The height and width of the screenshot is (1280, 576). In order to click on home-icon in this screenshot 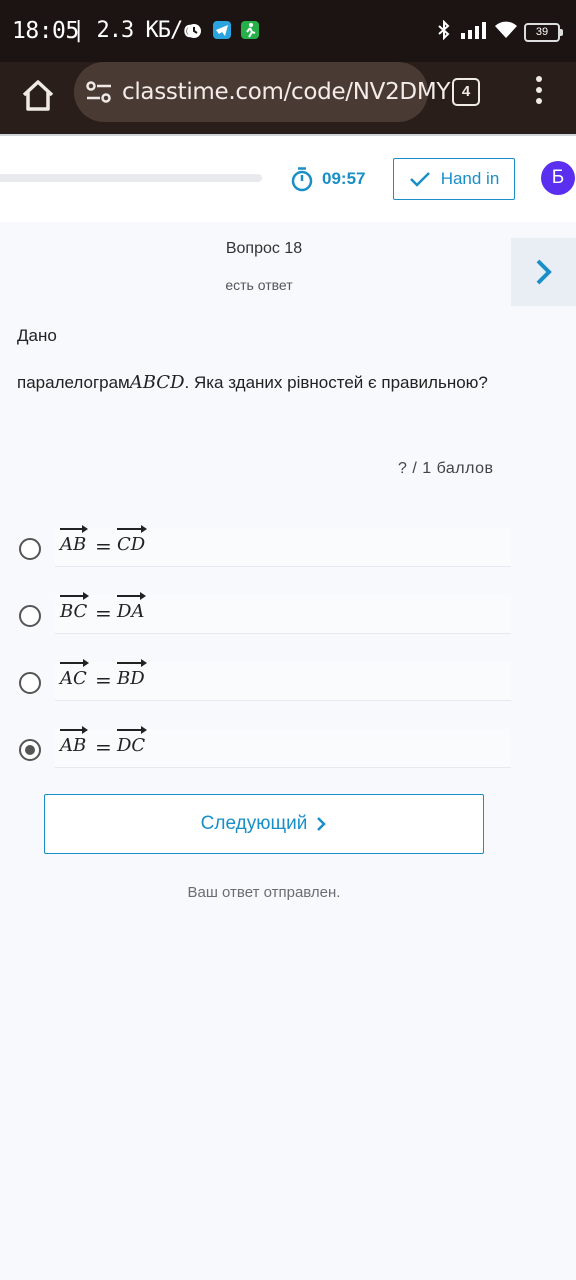, I will do `click(38, 96)`.